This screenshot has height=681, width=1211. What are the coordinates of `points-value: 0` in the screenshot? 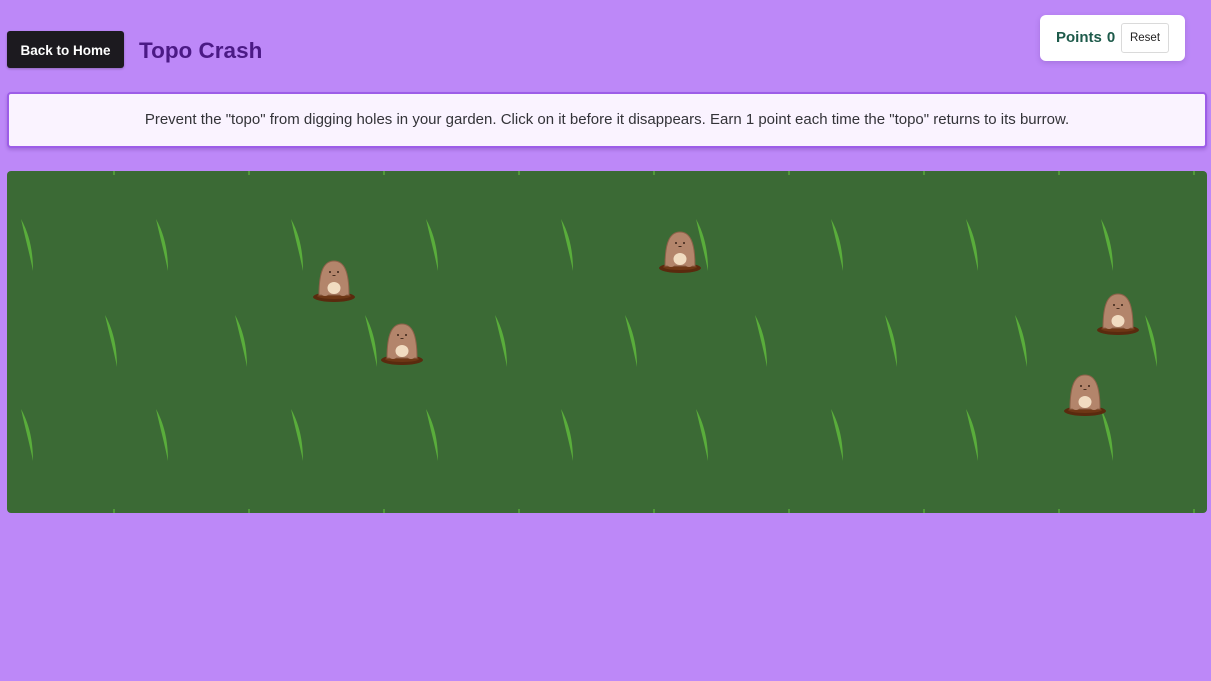 It's located at (1111, 37).